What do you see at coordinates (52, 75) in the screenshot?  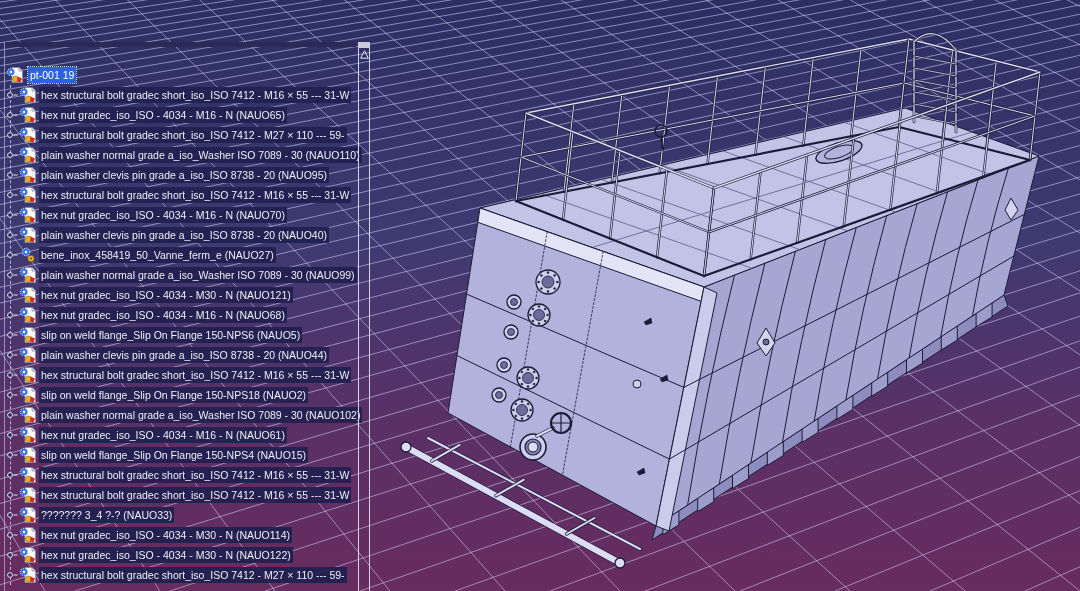 I see `tree-item: pt-001 19` at bounding box center [52, 75].